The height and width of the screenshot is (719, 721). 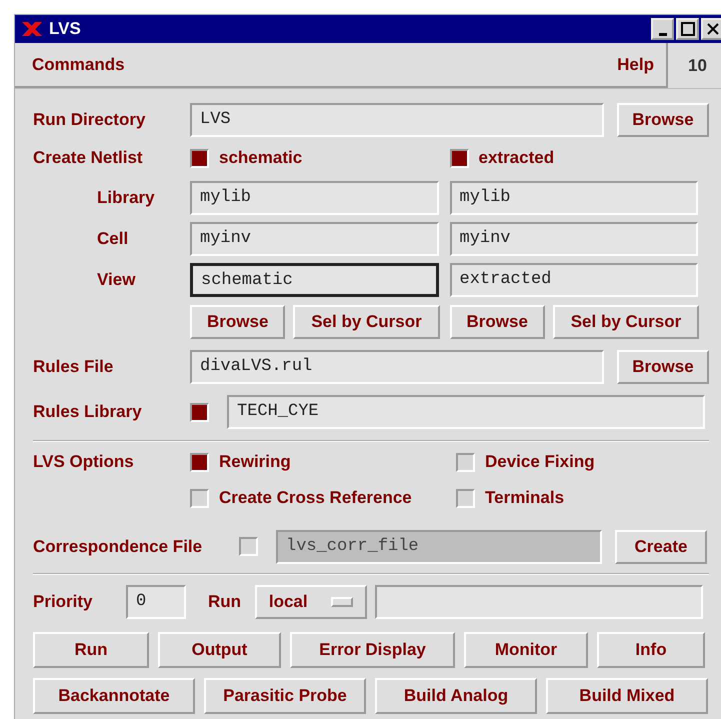 What do you see at coordinates (574, 279) in the screenshot?
I see `input-field: extracted` at bounding box center [574, 279].